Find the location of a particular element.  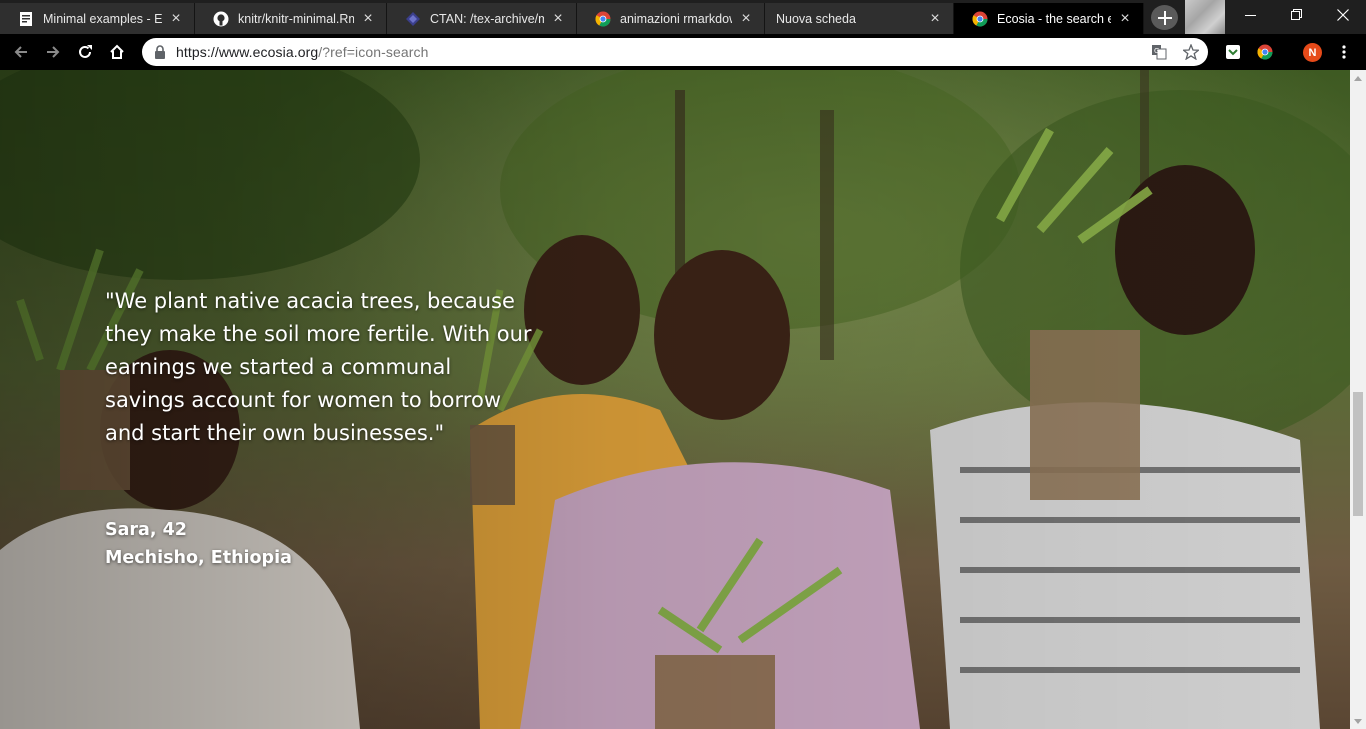

scrollbar-thumb is located at coordinates (1358, 454).